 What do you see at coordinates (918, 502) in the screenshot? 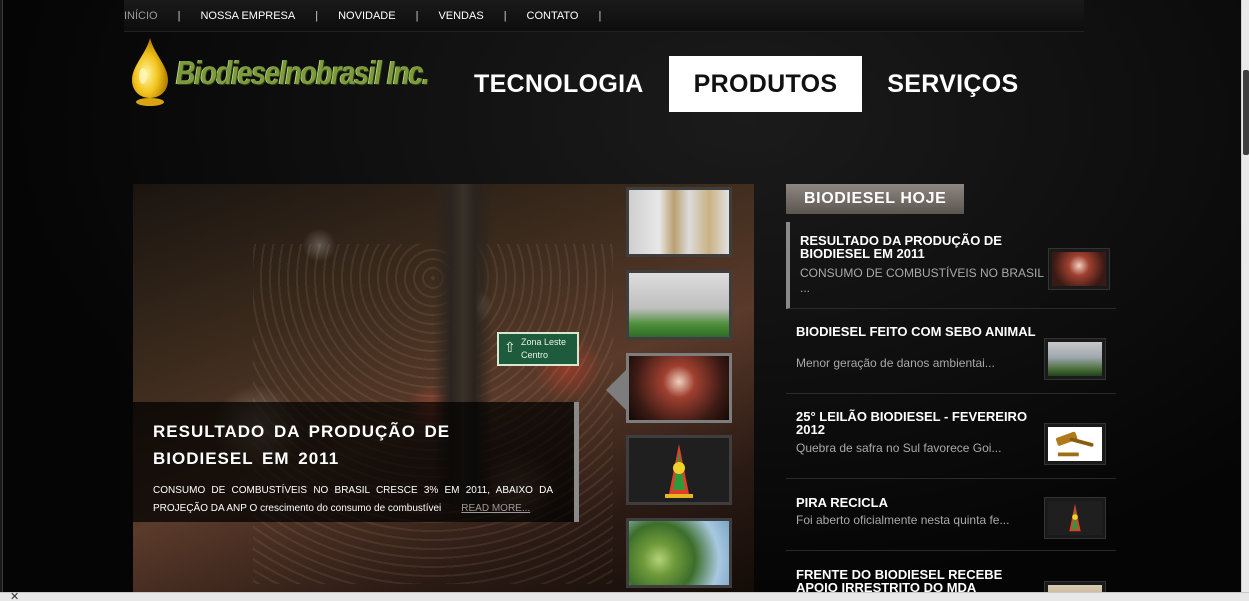
I see `news-title: PIRA RECICLA` at bounding box center [918, 502].